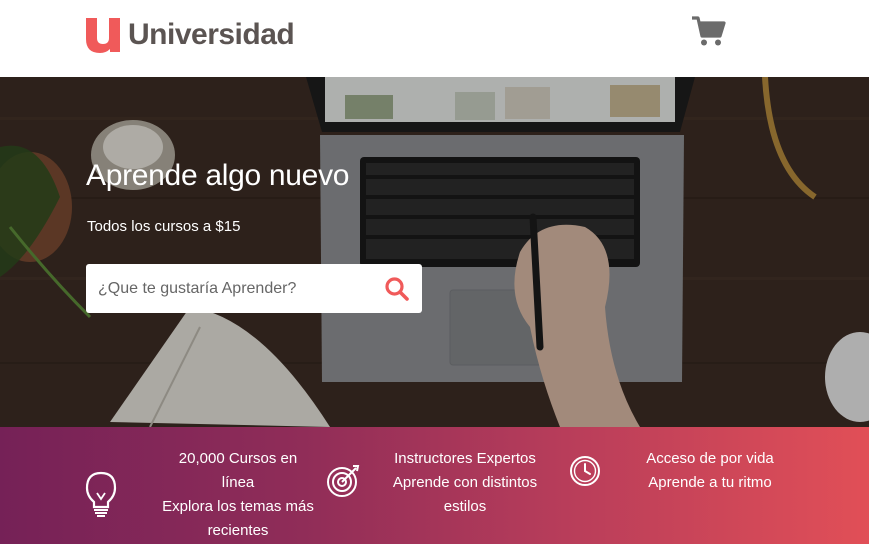 Image resolution: width=869 pixels, height=544 pixels. Describe the element at coordinates (434, 38) in the screenshot. I see `site-header: Universidad` at that location.